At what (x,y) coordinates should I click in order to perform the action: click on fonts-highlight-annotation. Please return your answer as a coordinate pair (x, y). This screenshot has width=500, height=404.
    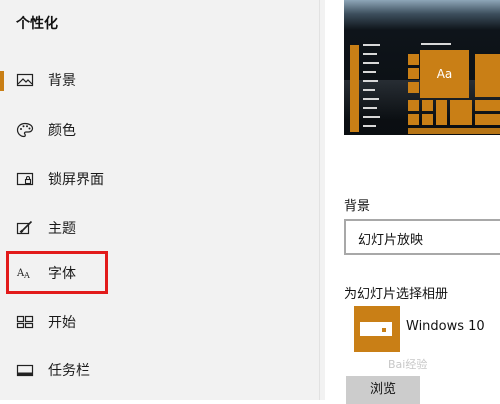
    Looking at the image, I should click on (57, 272).